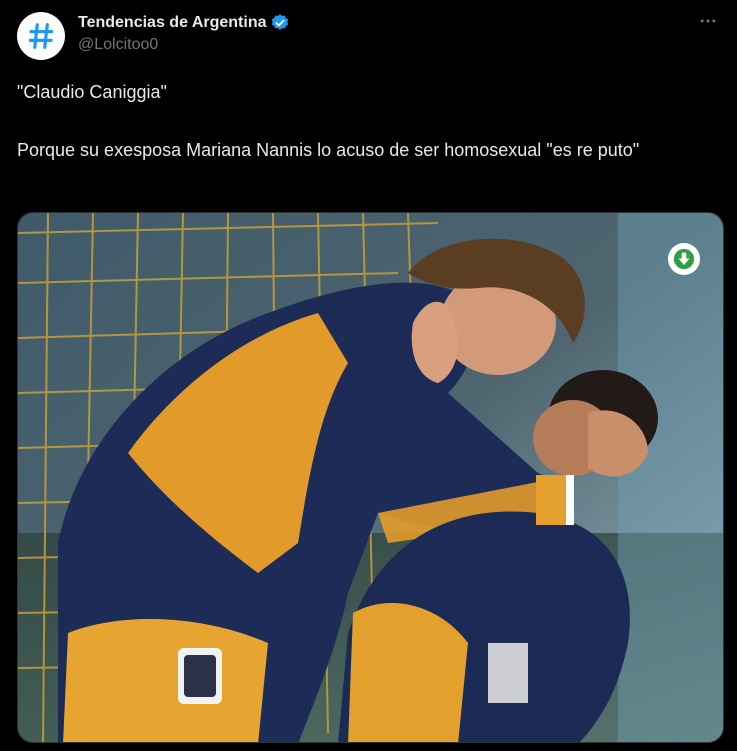 The height and width of the screenshot is (751, 737). Describe the element at coordinates (280, 23) in the screenshot. I see `verified-badge-icon` at that location.